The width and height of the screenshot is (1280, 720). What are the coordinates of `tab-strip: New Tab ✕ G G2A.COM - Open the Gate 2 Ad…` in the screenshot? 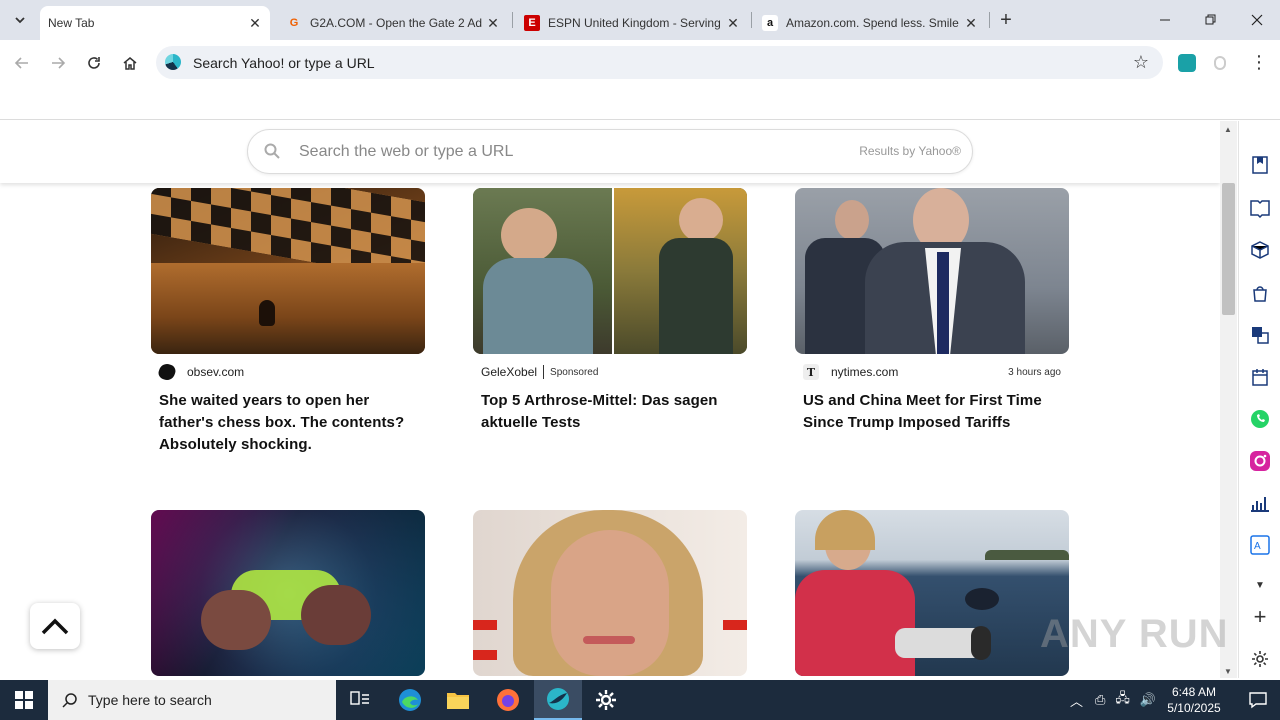 It's located at (640, 20).